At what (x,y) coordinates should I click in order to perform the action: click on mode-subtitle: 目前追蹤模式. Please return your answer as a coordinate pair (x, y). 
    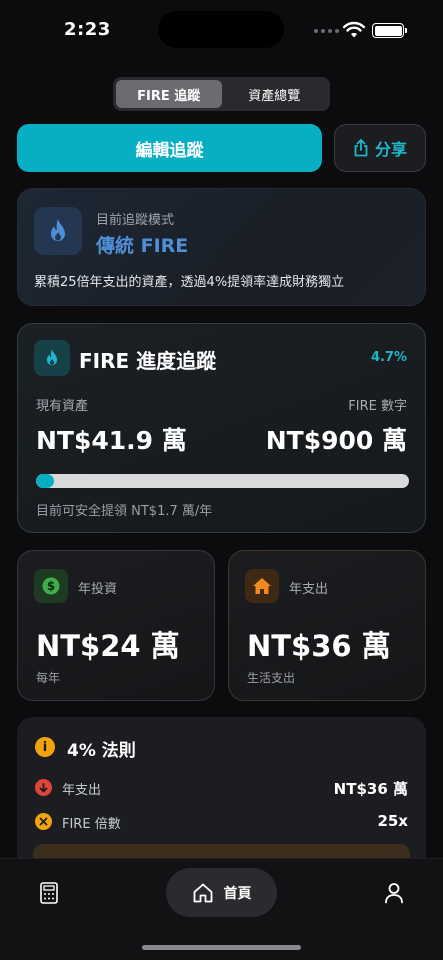
    Looking at the image, I should click on (135, 220).